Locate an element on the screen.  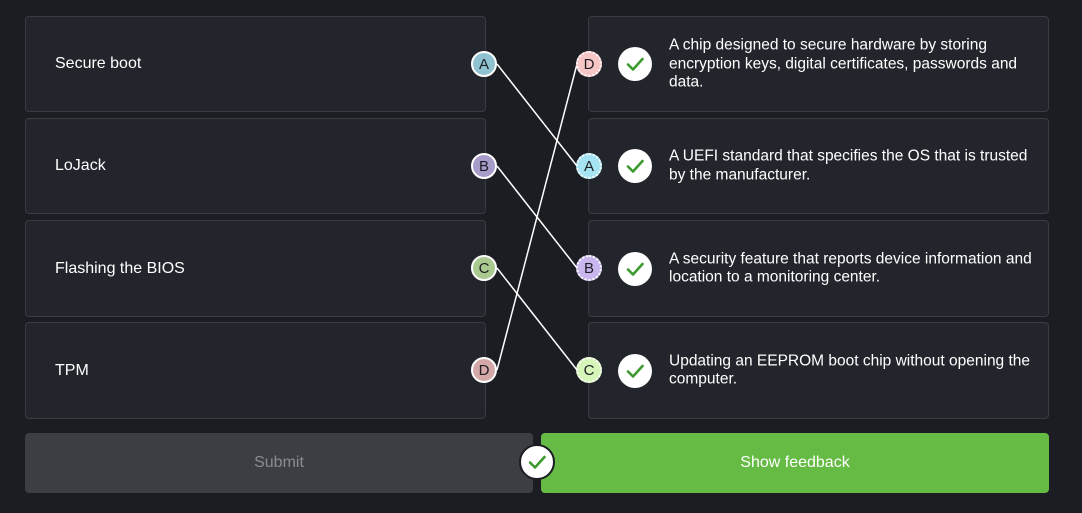
connector-b is located at coordinates (537, 217).